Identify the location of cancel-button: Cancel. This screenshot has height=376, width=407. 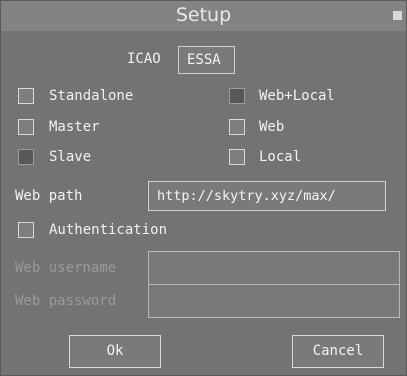
(338, 351).